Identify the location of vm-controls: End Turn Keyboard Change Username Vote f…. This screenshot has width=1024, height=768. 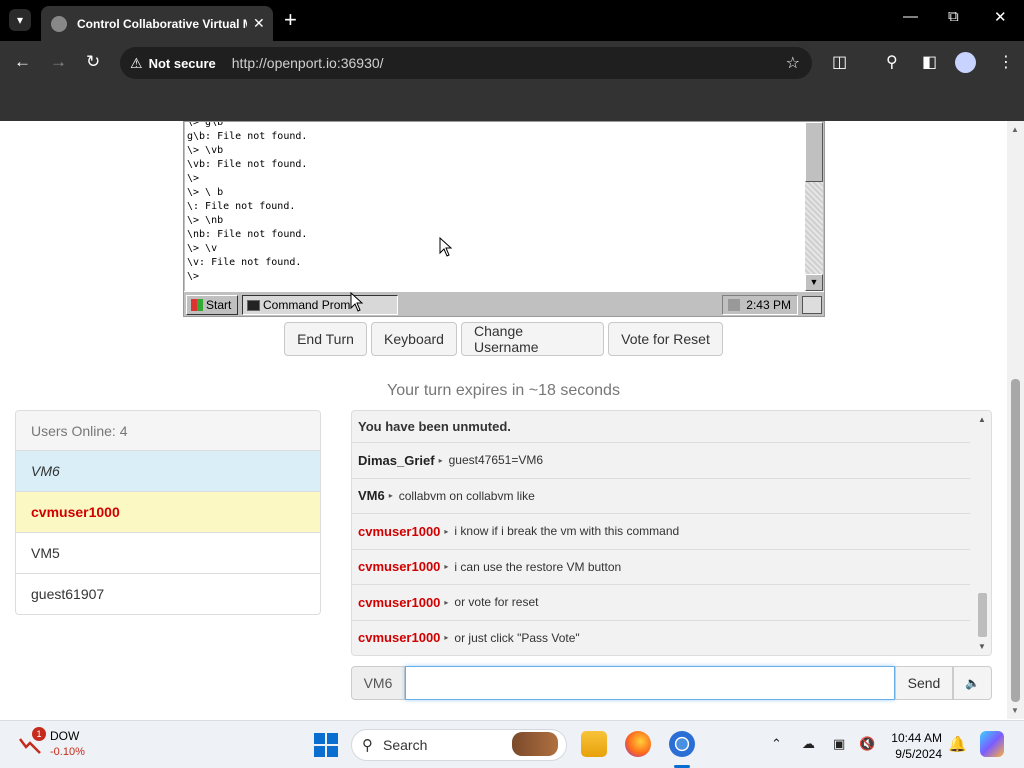
(503, 339).